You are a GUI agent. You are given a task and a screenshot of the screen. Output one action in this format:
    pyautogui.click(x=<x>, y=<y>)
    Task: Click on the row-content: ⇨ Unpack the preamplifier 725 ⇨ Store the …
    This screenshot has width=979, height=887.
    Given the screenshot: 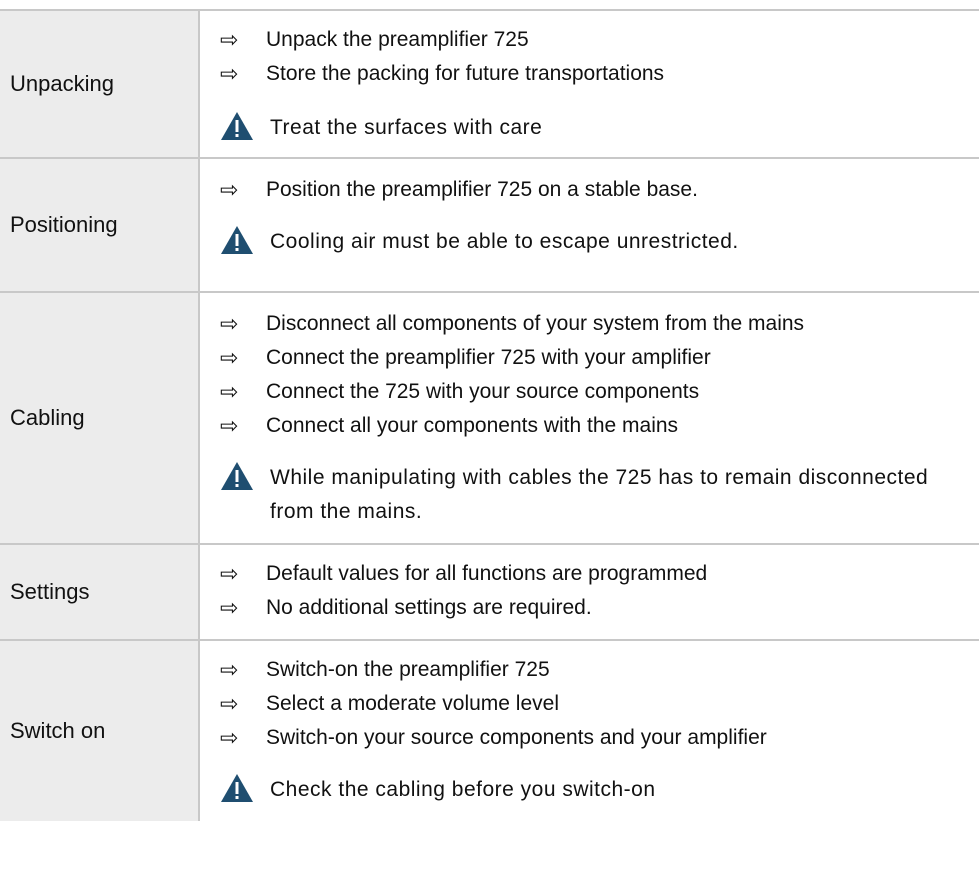 What is the action you would take?
    pyautogui.click(x=589, y=84)
    